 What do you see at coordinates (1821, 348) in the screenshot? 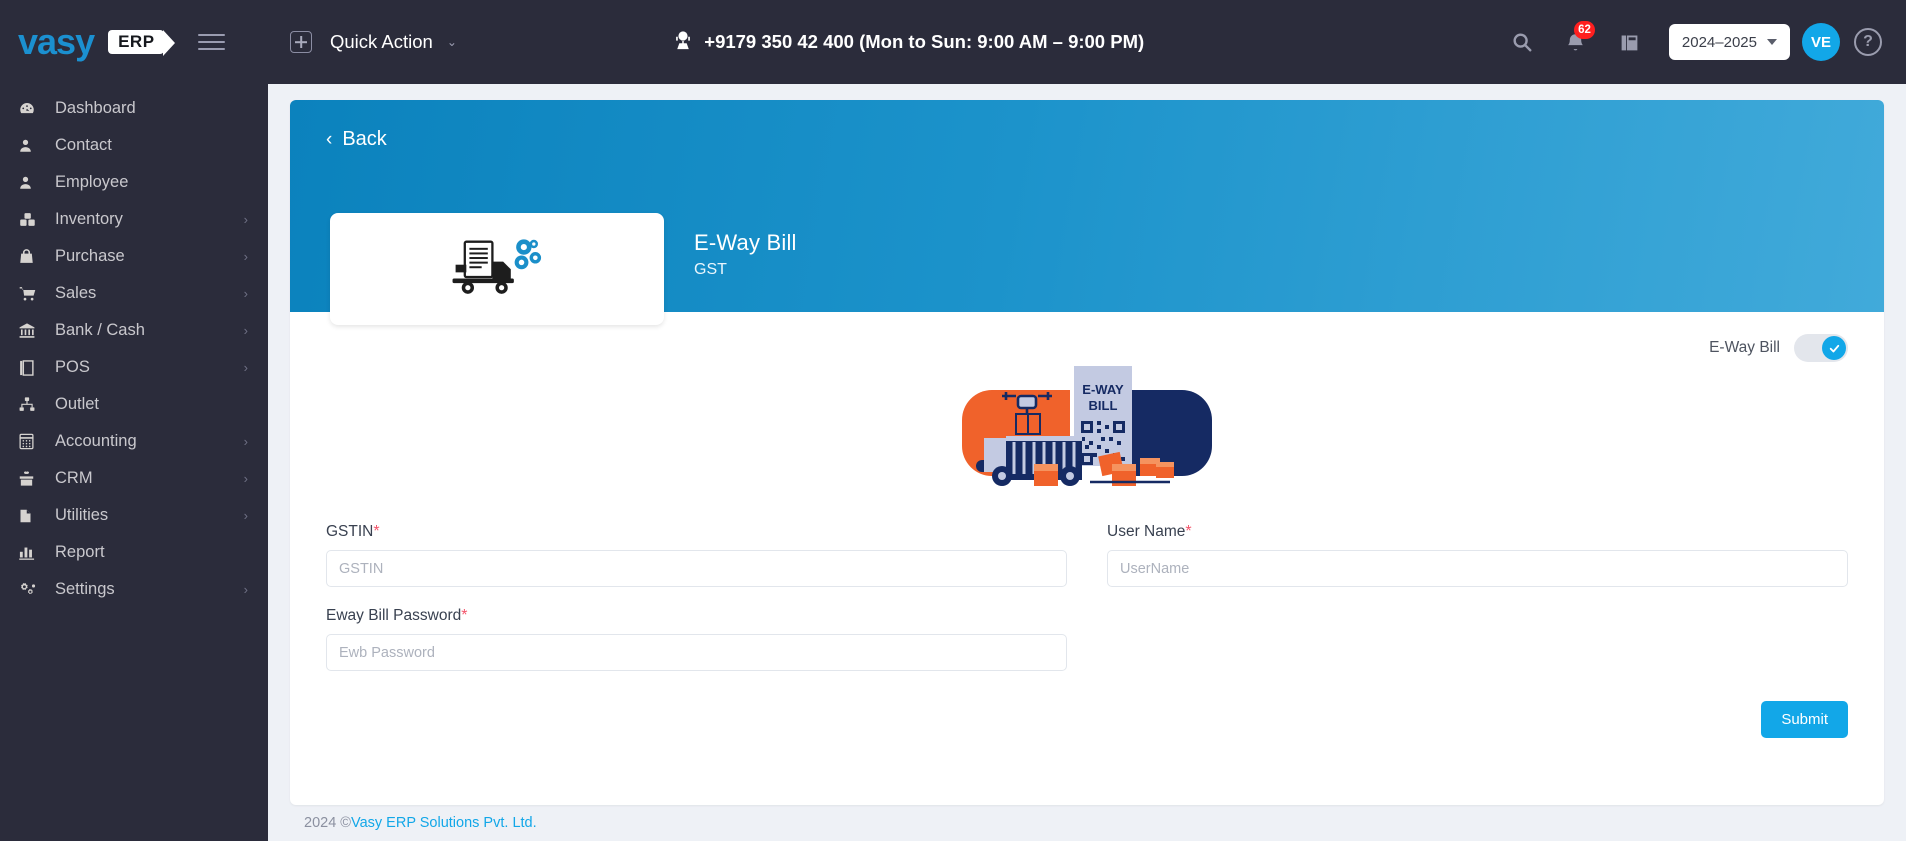
I see `eway-bill-toggle` at bounding box center [1821, 348].